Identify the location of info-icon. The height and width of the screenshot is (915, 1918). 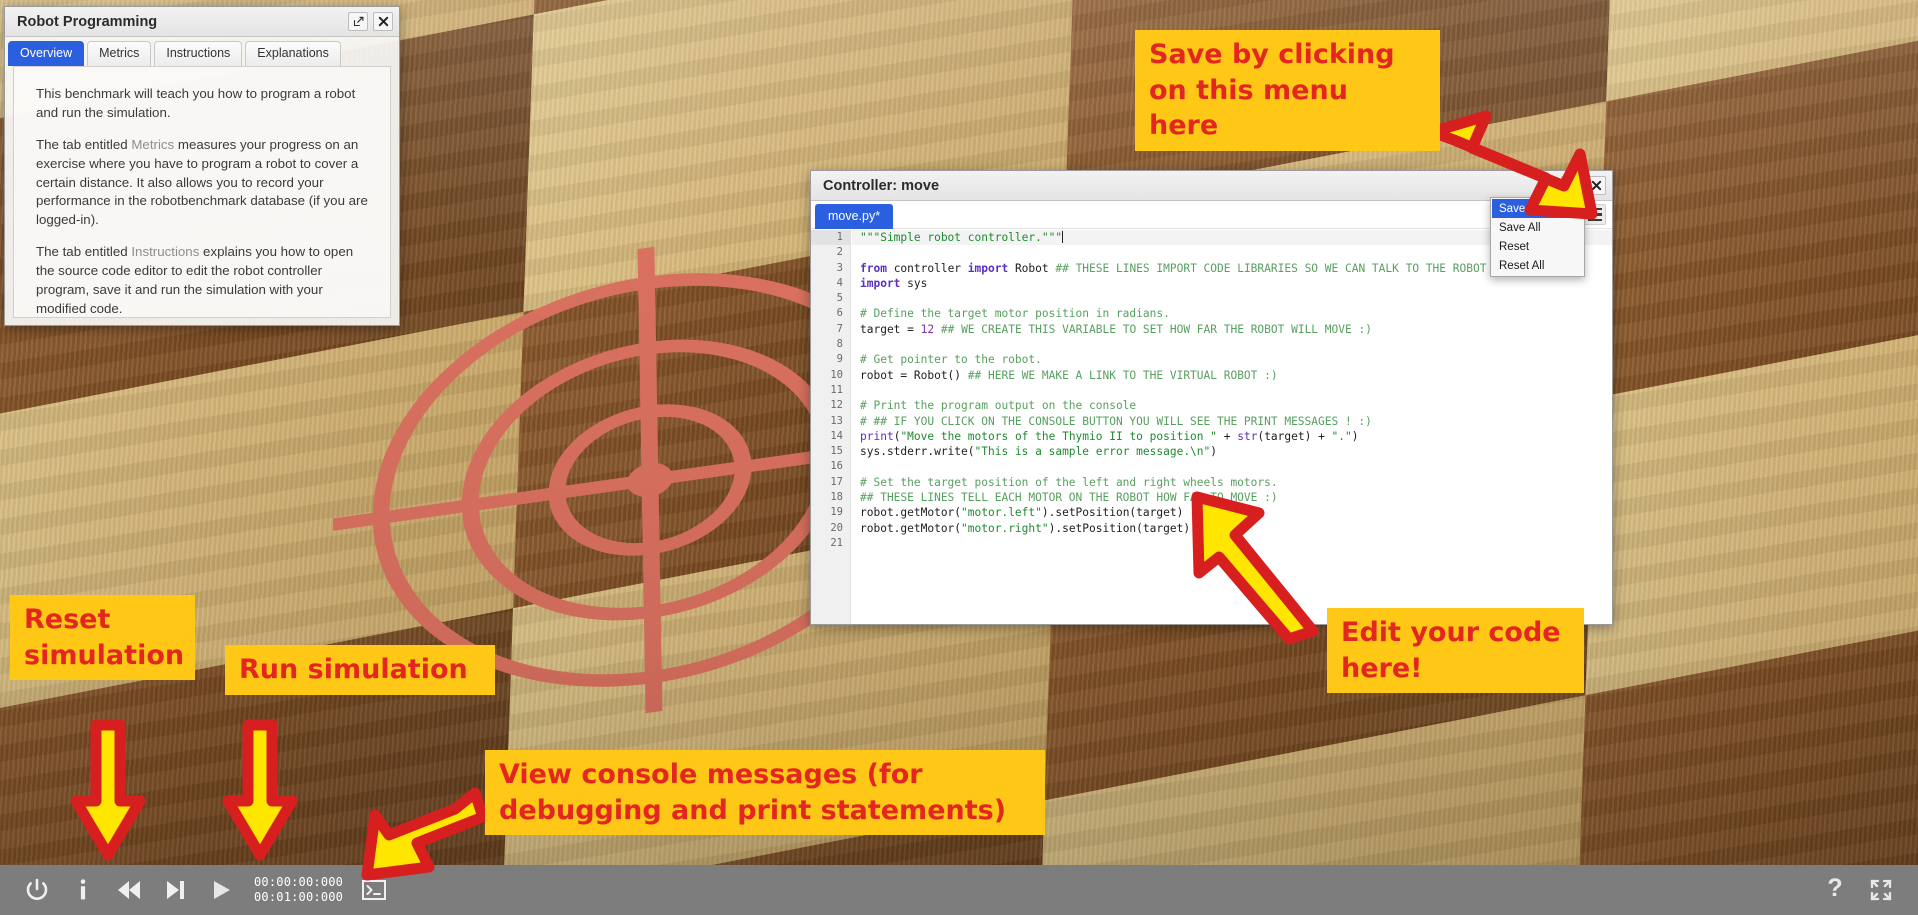
(83, 889).